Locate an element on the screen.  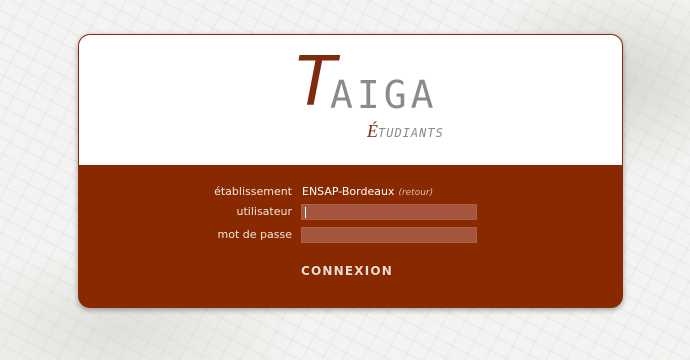
logo-subtitle-rest: TUDIANTS is located at coordinates (411, 133).